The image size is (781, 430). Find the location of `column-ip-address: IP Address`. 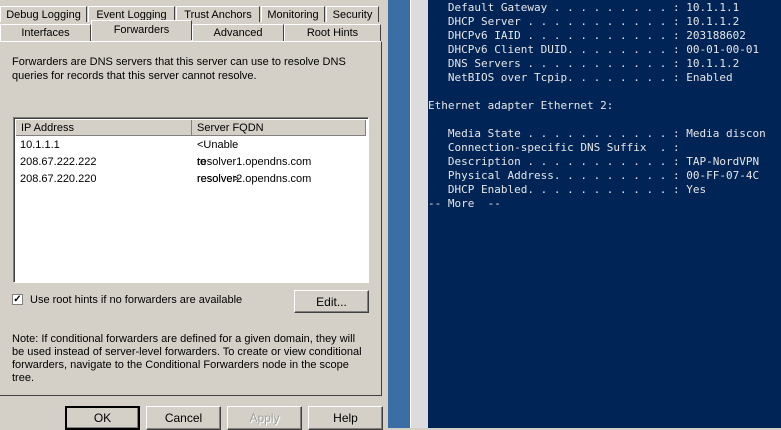

column-ip-address: IP Address is located at coordinates (104, 128).